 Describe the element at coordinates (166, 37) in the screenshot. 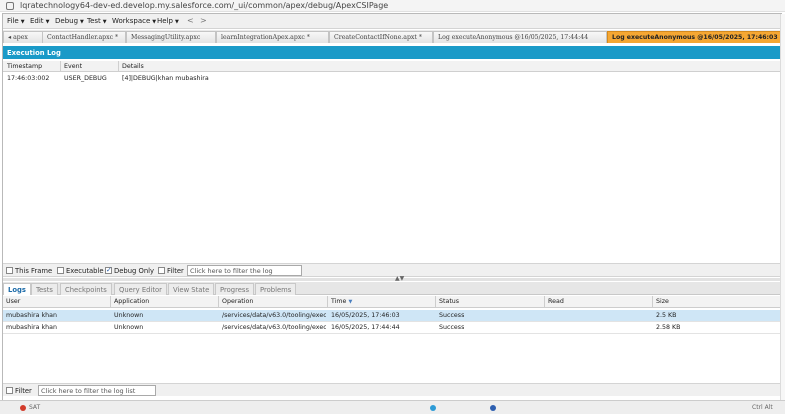

I see `tab-label: MessagingUtility.apxc` at that location.